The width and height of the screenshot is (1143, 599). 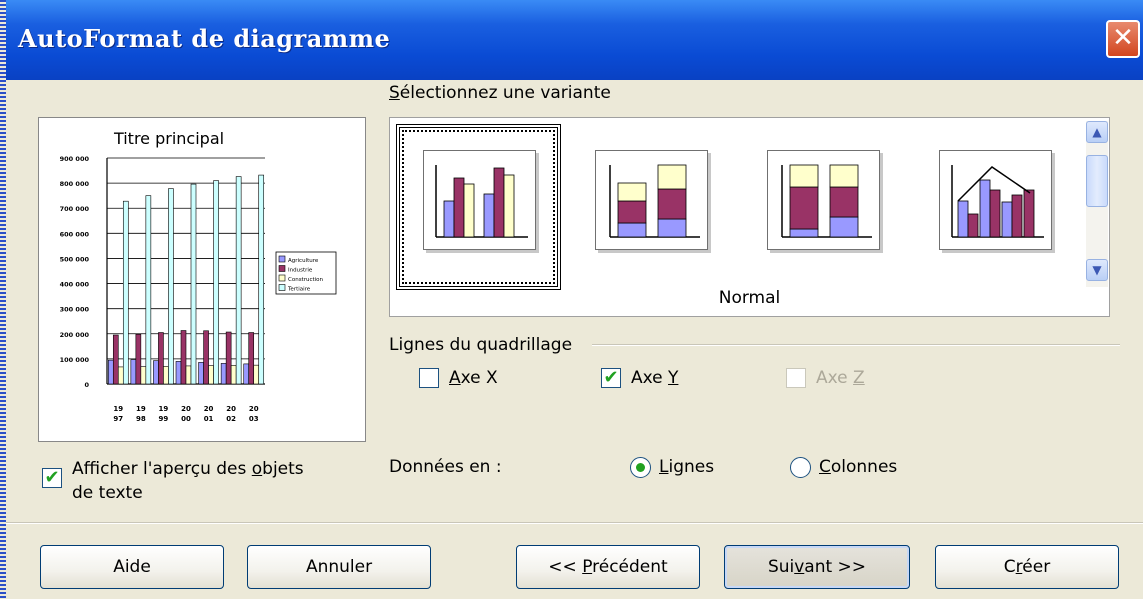 I want to click on x-tick-label-bottom: 01, so click(x=209, y=419).